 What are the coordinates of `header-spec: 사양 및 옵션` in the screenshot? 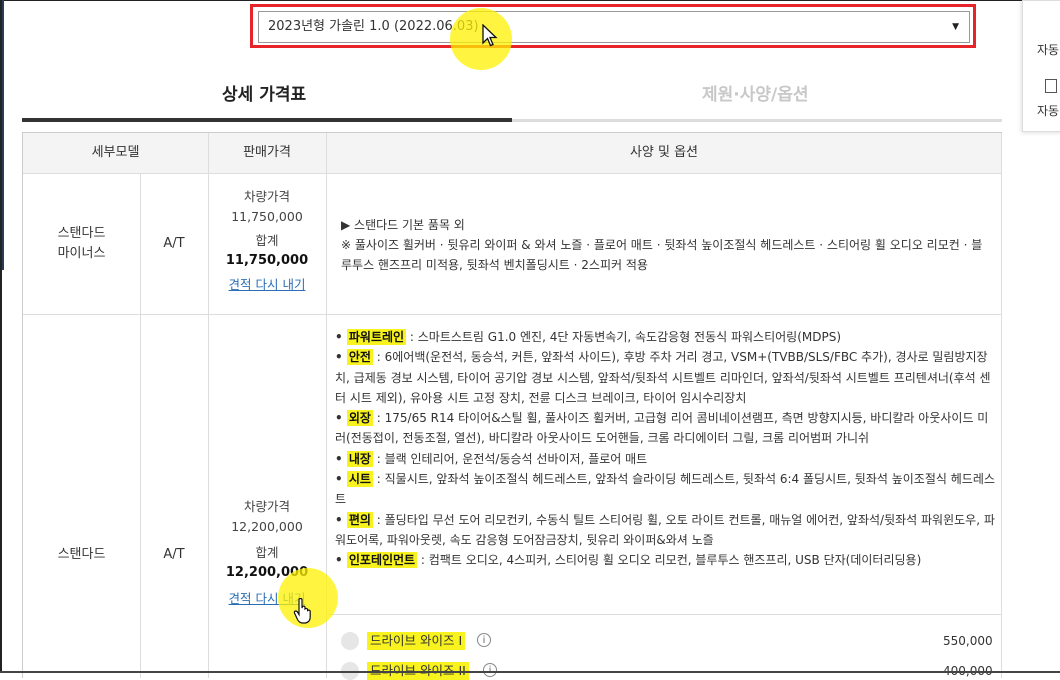 It's located at (664, 152).